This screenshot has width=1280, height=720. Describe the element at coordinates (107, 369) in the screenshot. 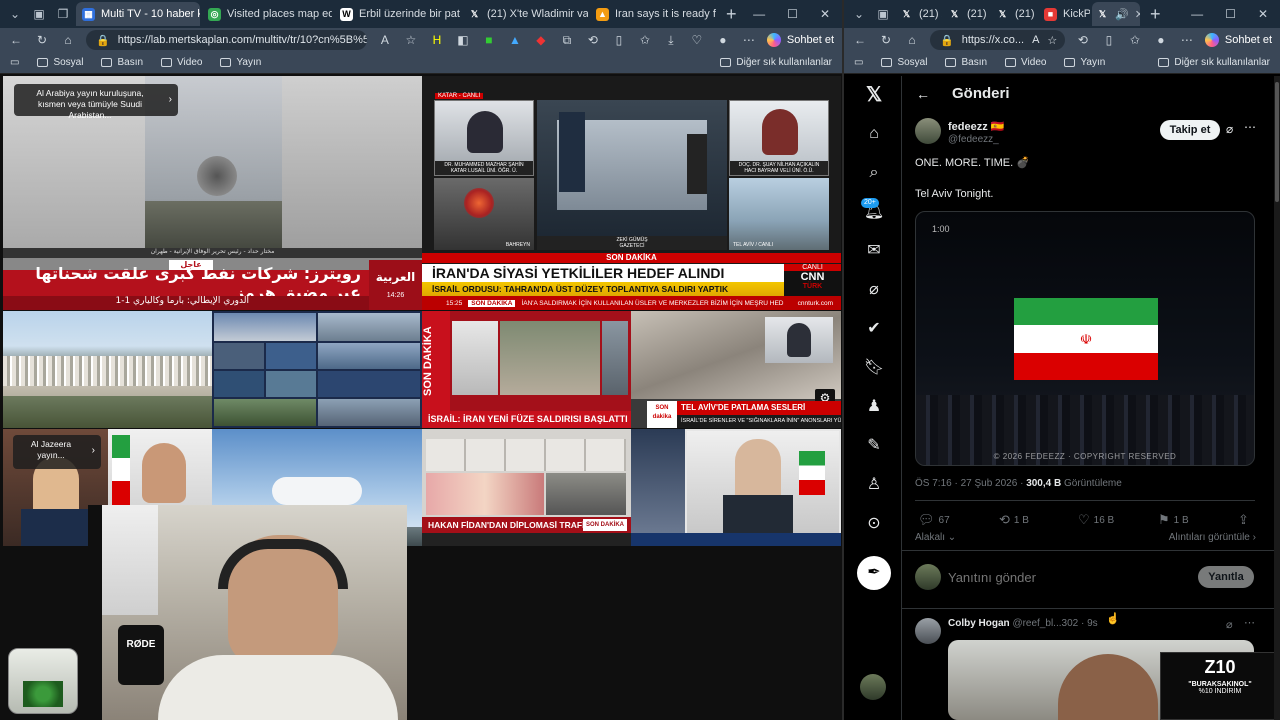

I see `video-tile-haifa` at that location.